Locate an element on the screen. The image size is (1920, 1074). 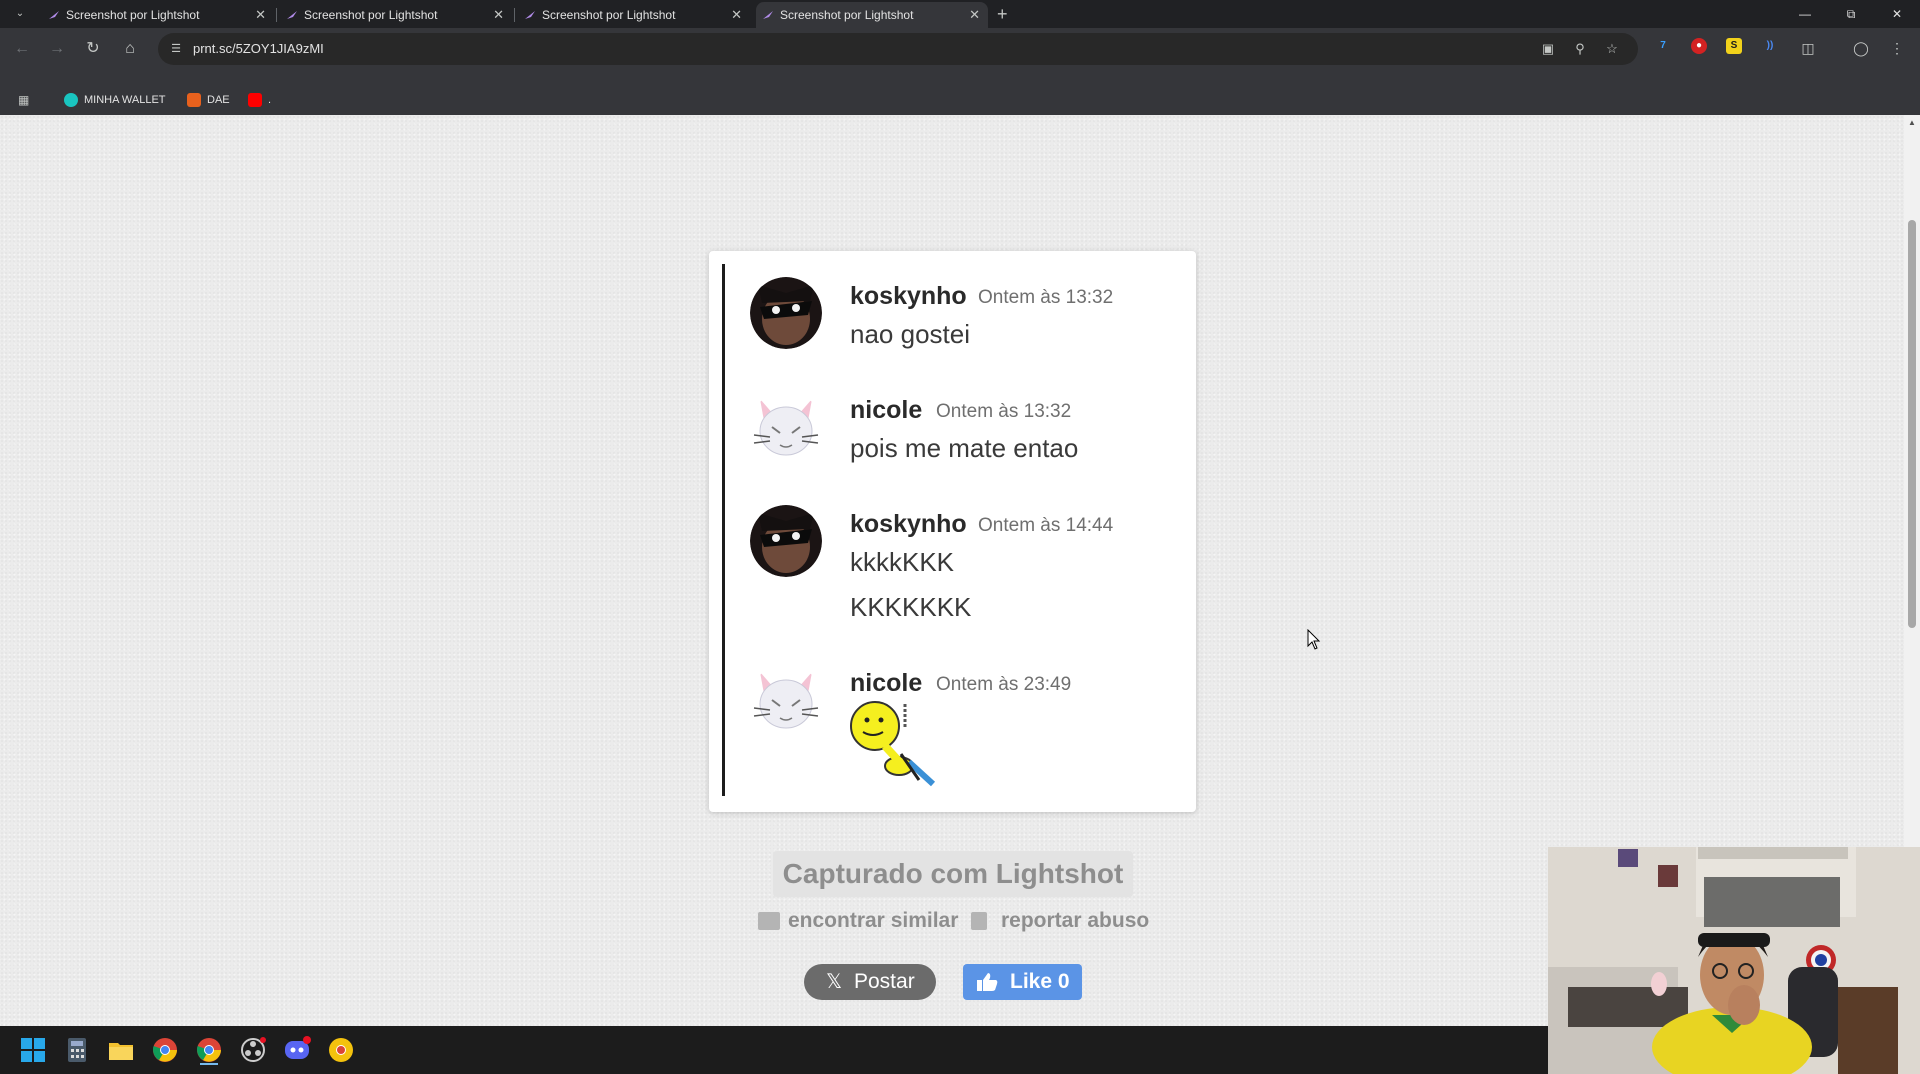
tab-1: Screenshot por Lightshot ✕ is located at coordinates (158, 15).